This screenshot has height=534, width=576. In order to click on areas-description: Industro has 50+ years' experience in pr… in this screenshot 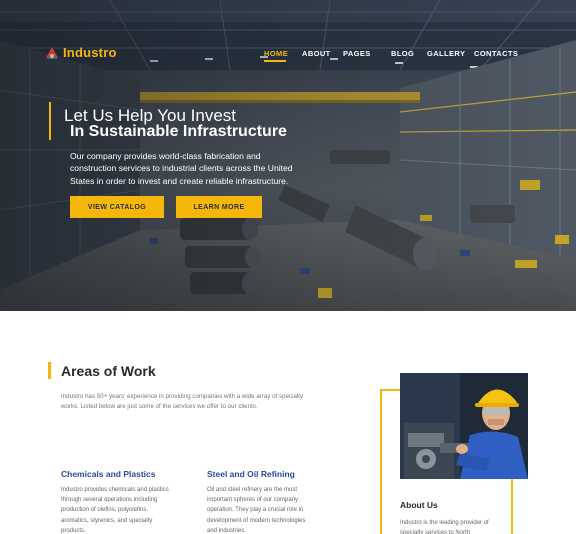, I will do `click(182, 401)`.